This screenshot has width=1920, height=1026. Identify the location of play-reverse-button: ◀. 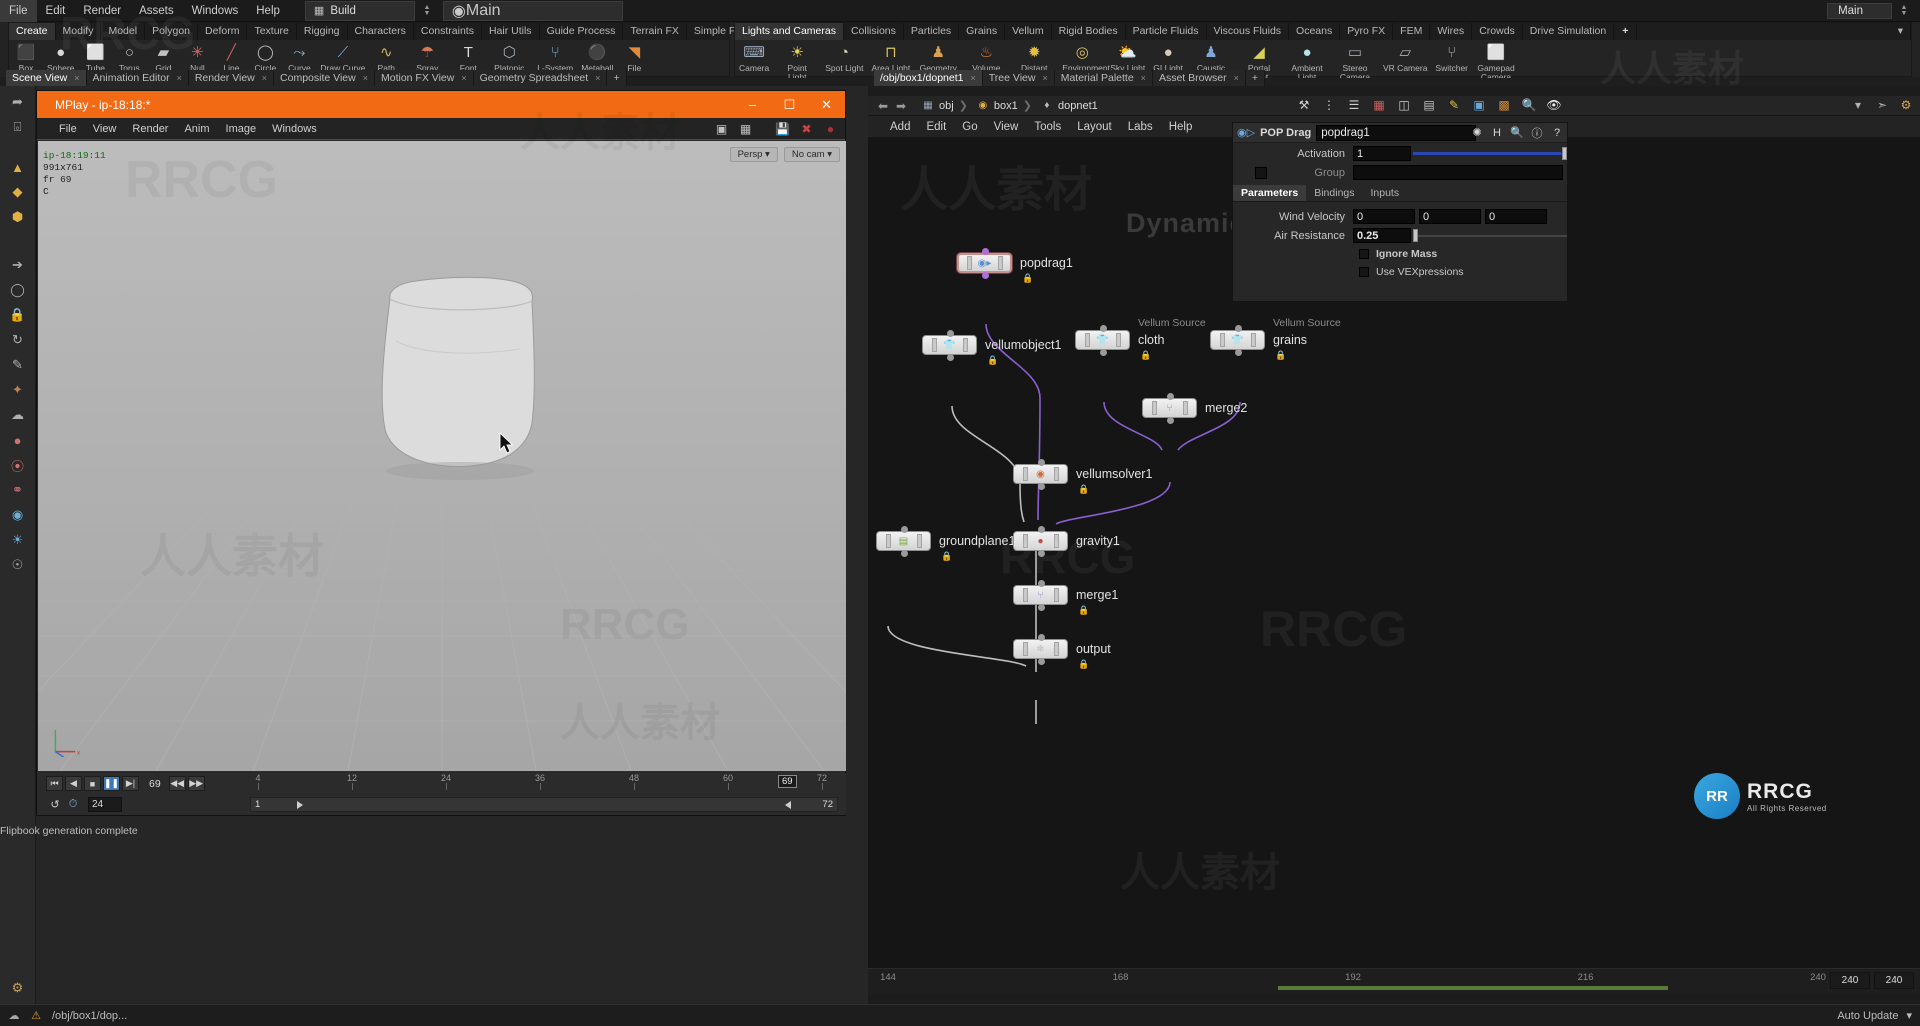
(73, 783).